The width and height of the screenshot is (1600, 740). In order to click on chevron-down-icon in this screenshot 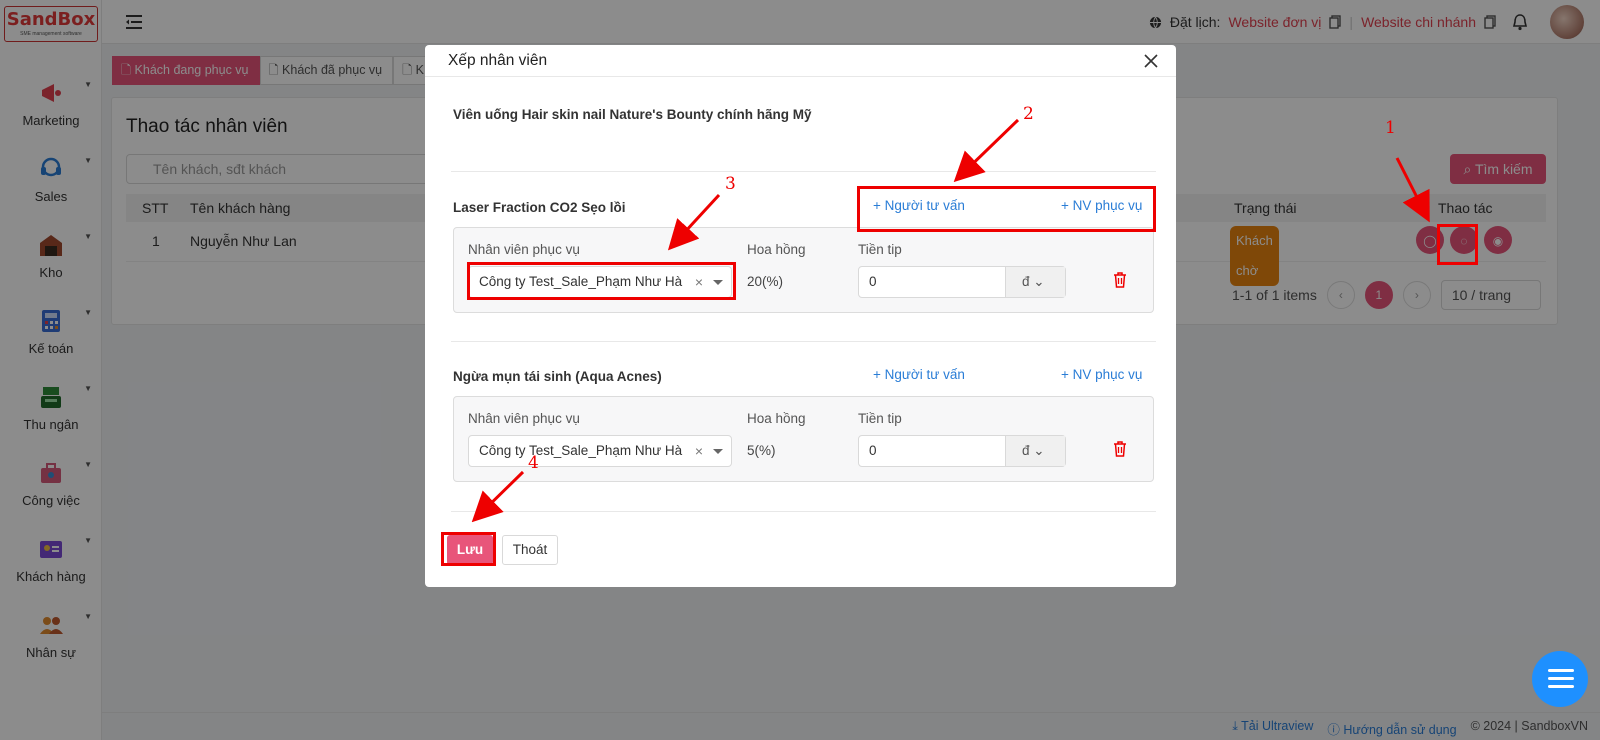, I will do `click(718, 451)`.